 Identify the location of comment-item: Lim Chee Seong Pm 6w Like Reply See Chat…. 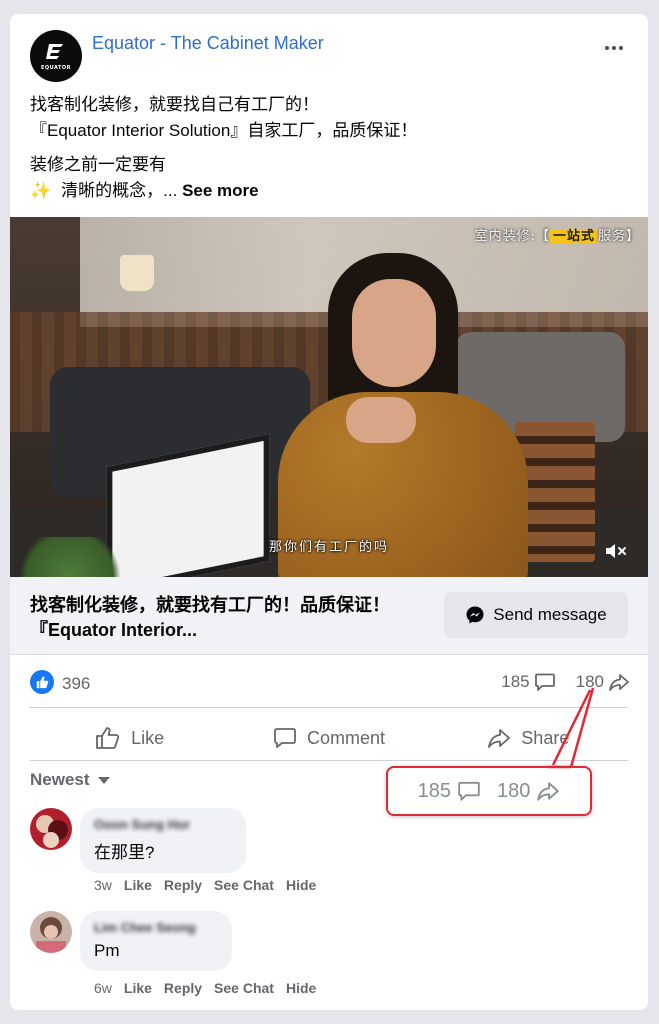
(330, 956).